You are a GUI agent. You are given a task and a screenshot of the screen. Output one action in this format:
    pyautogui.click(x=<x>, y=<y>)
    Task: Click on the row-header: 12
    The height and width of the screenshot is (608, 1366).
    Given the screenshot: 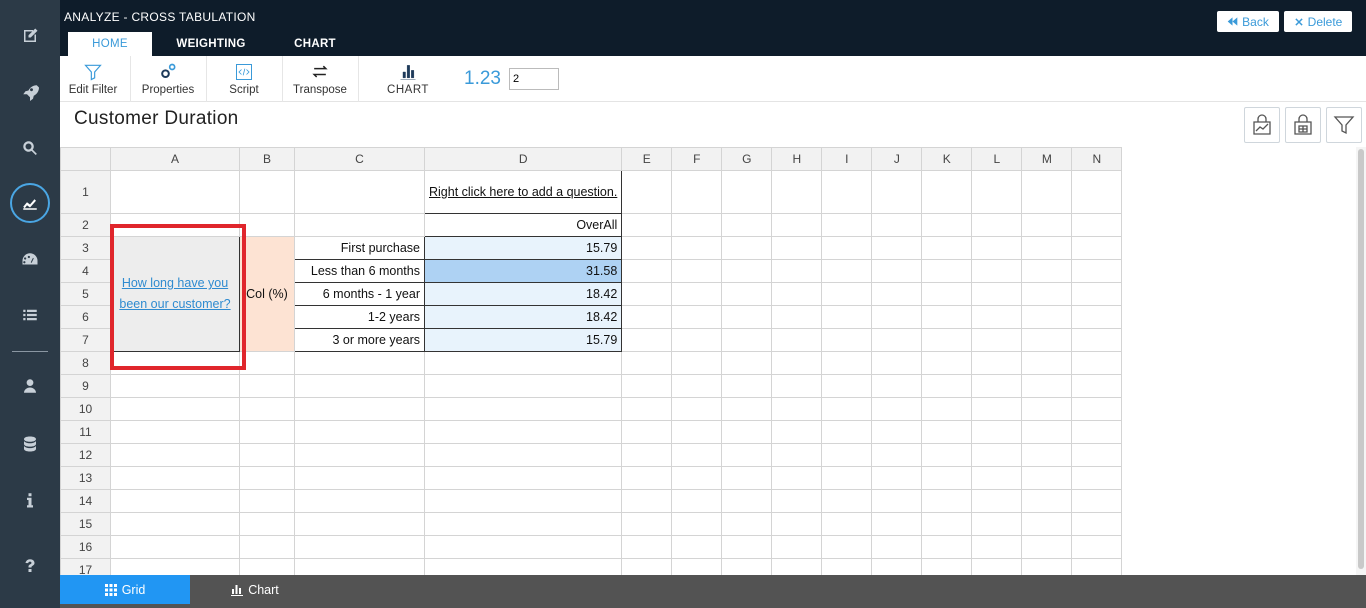 What is the action you would take?
    pyautogui.click(x=85, y=455)
    